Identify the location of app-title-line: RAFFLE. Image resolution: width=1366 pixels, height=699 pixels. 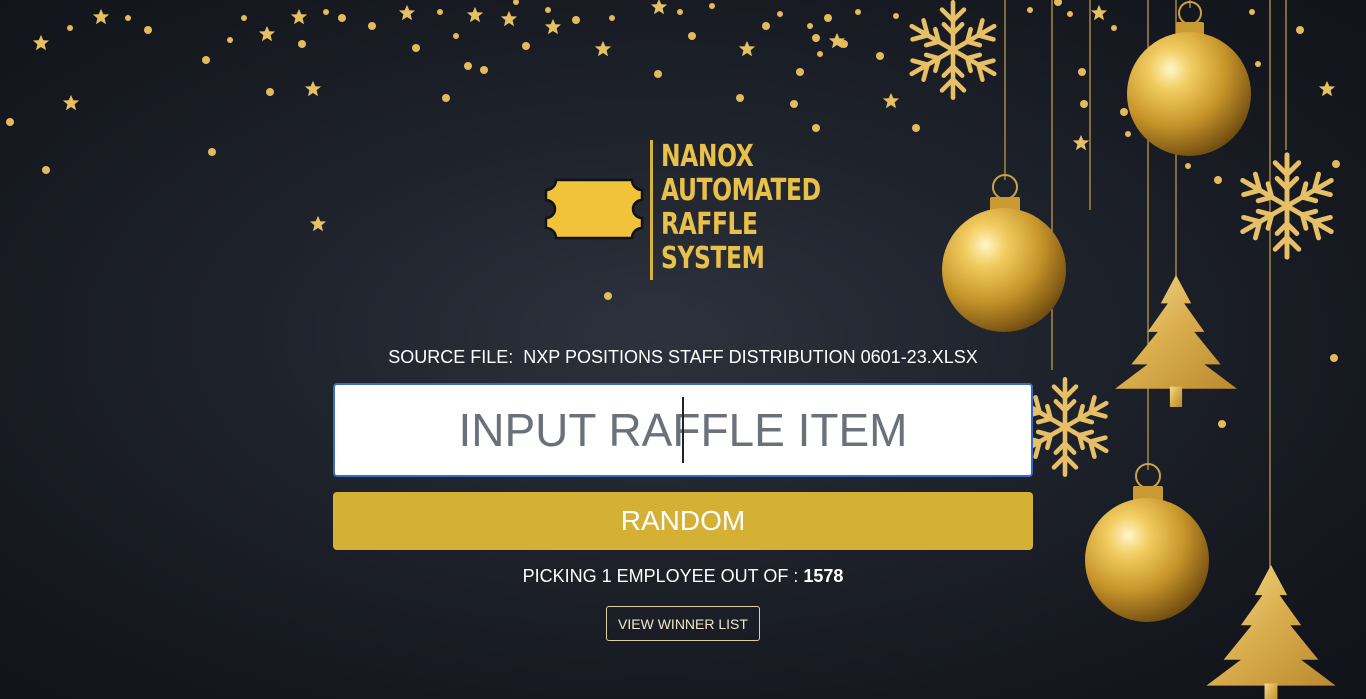
(709, 224).